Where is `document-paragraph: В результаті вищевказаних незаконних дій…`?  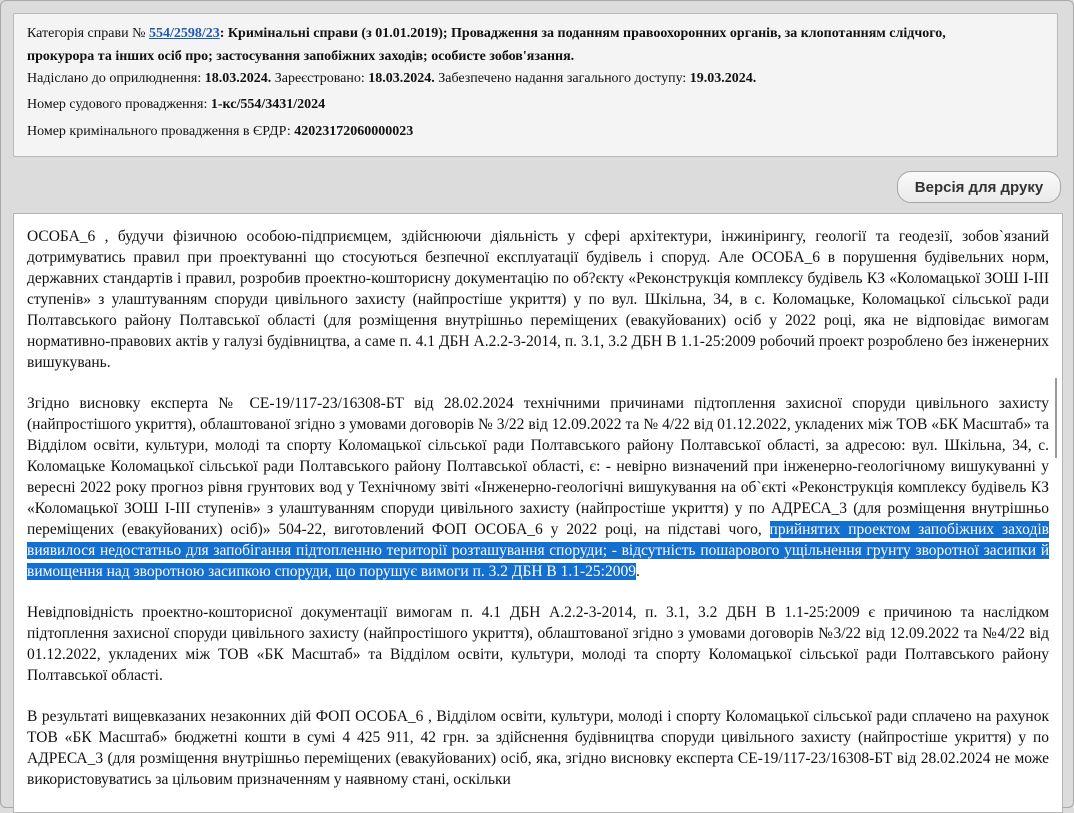
document-paragraph: В результаті вищевказаних незаконних дій… is located at coordinates (538, 748).